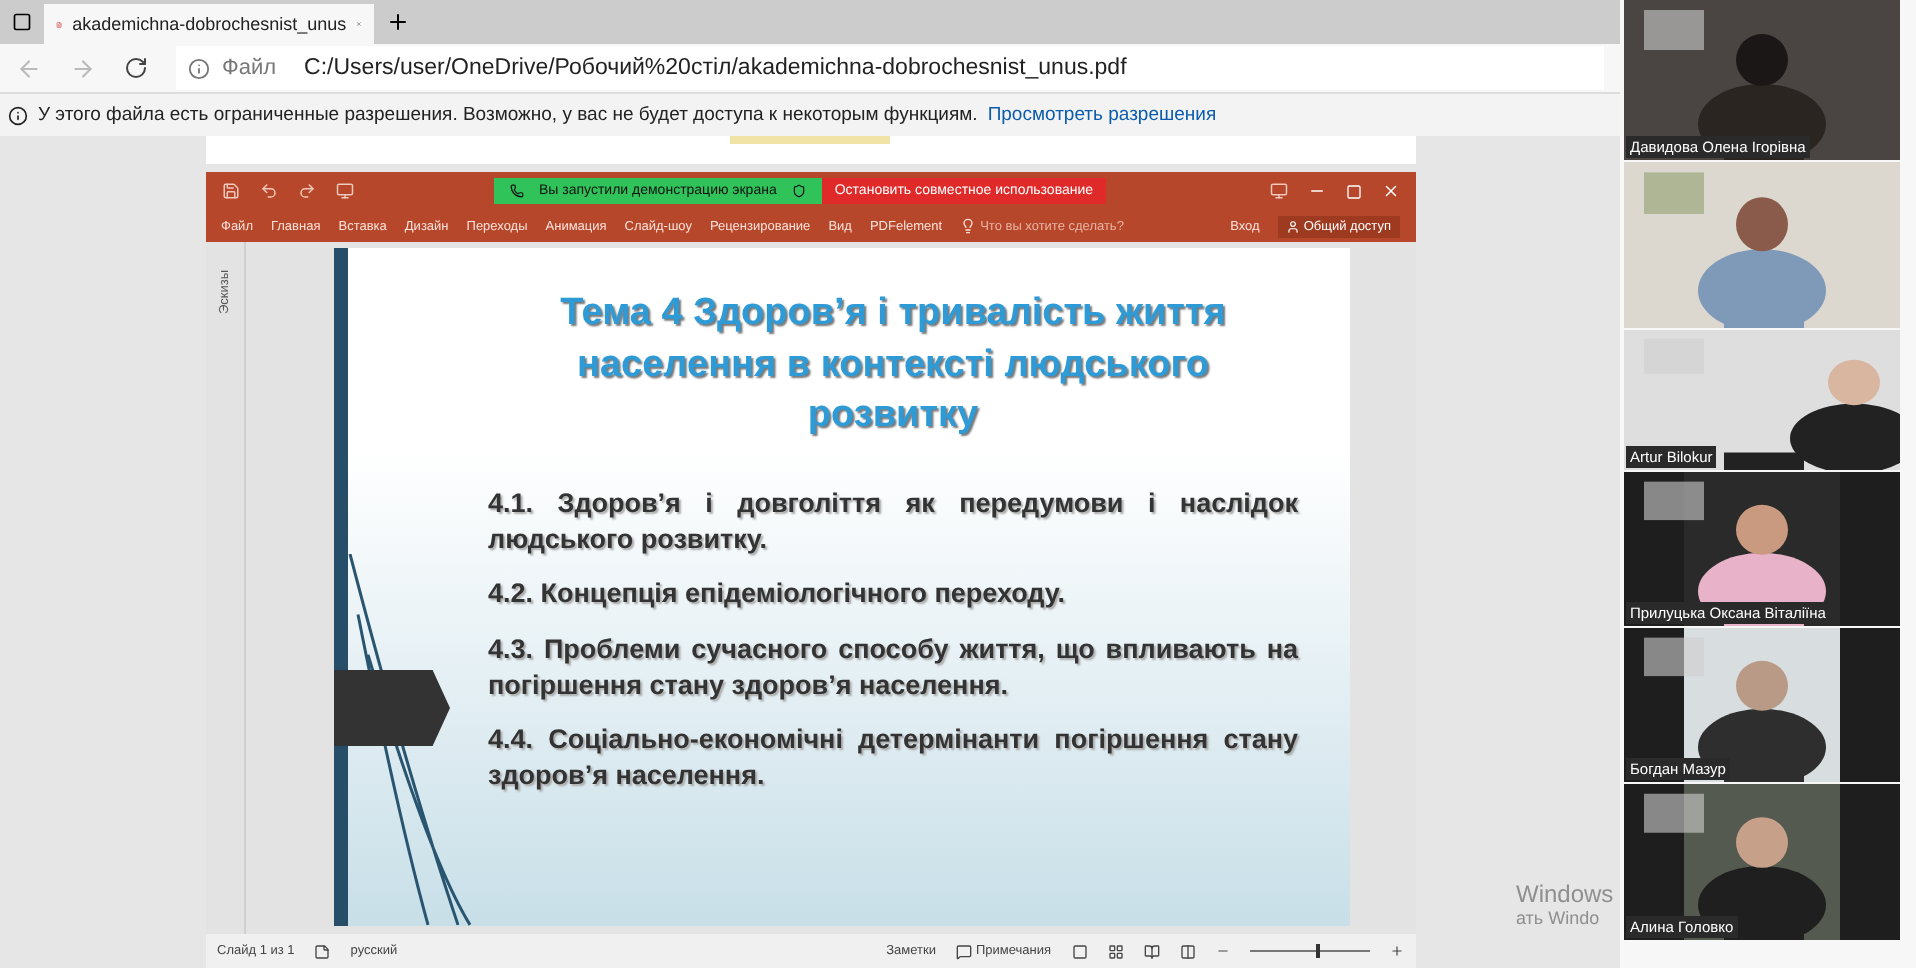 This screenshot has height=968, width=1916. I want to click on shield-icon, so click(799, 191).